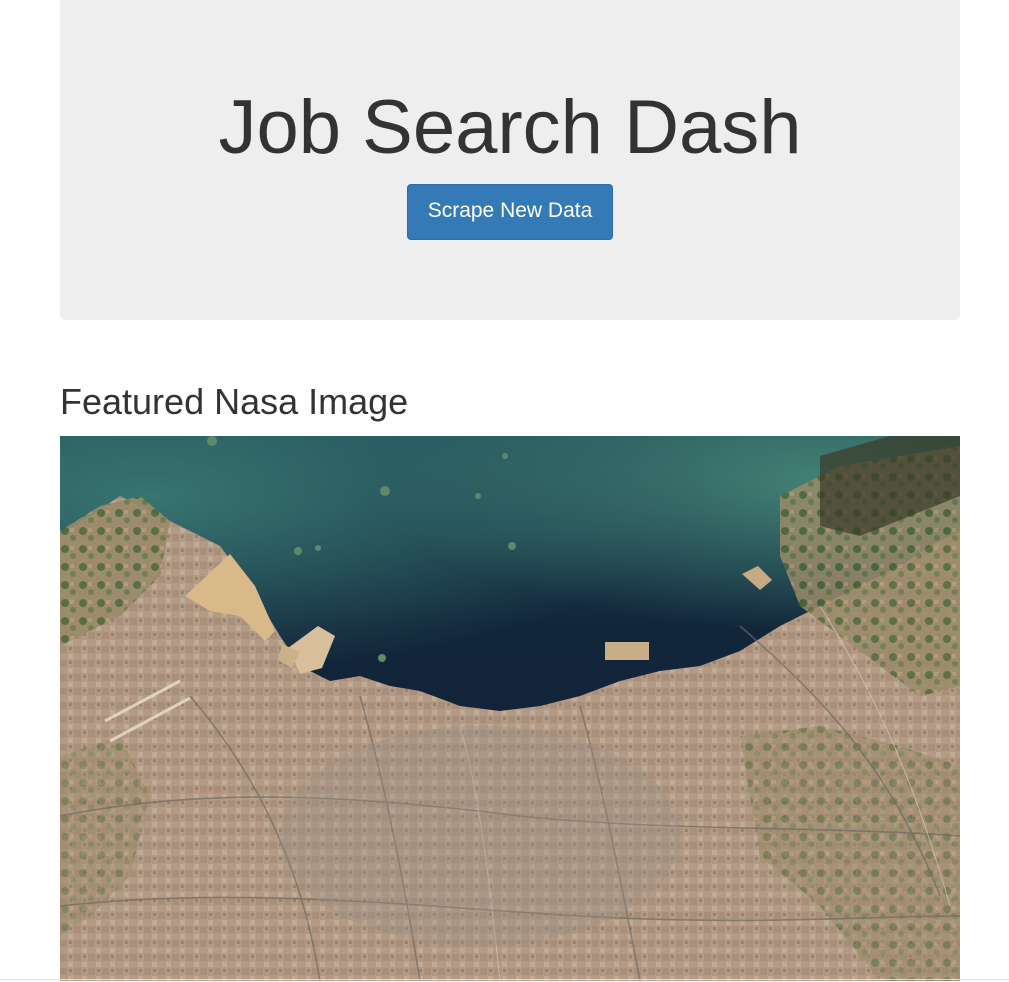 The width and height of the screenshot is (1009, 982). Describe the element at coordinates (510, 212) in the screenshot. I see `scrape-new-data-button: Scrape New Data` at that location.